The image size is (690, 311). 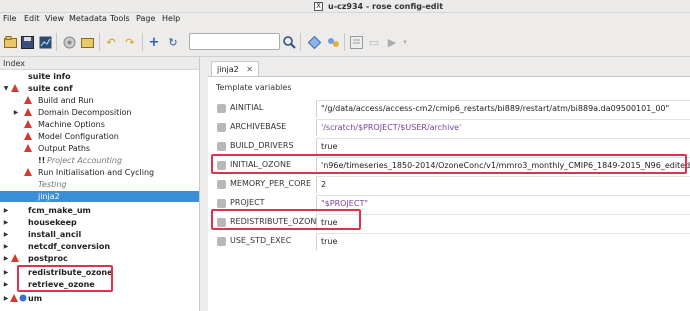 I want to click on menu-edit: Edit, so click(x=32, y=18).